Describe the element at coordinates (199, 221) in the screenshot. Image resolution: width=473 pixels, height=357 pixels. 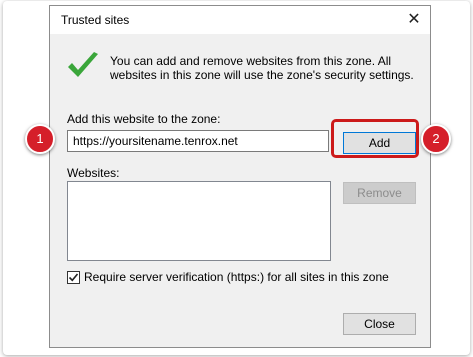
I see `websites-list` at that location.